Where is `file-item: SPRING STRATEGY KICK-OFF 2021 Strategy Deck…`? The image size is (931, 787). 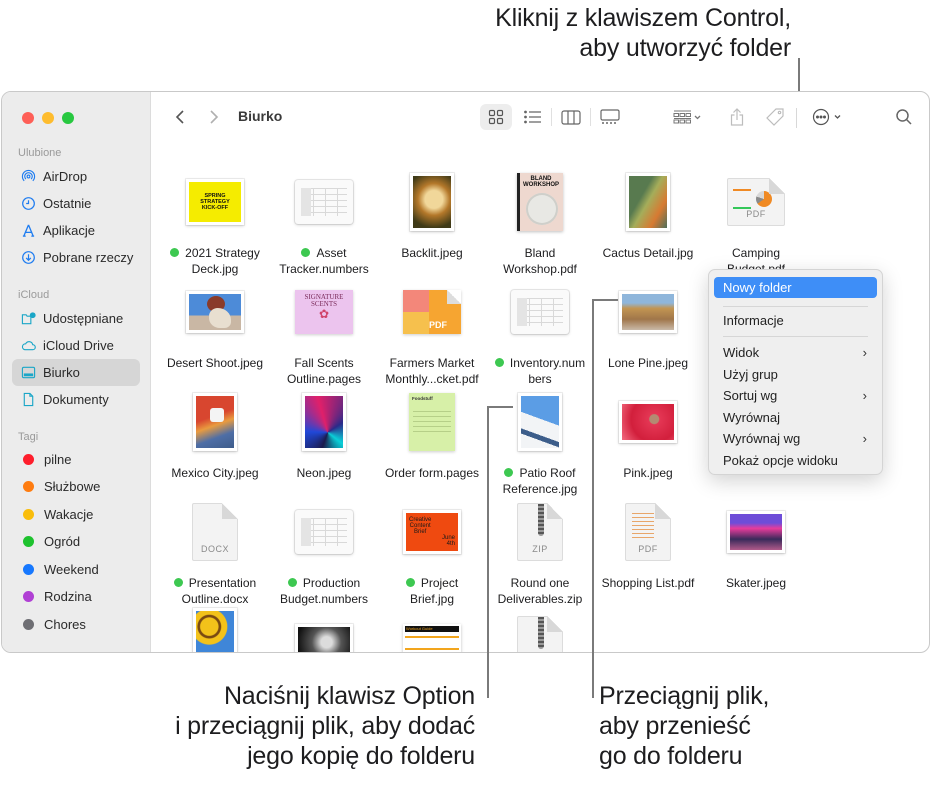
file-item: SPRING STRATEGY KICK-OFF 2021 Strategy Deck… is located at coordinates (215, 219).